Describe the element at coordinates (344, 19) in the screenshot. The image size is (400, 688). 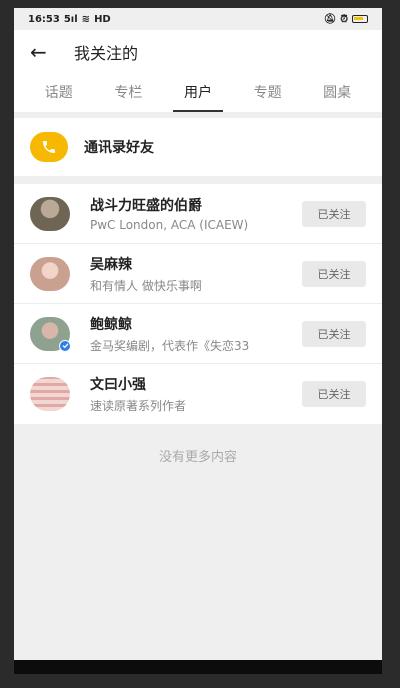
I see `alarm-icon: ⏰︎` at that location.